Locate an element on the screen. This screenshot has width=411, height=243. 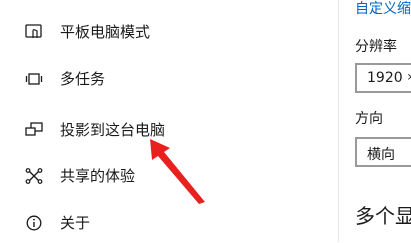
multiple-displays-heading: 多个显 is located at coordinates (383, 216).